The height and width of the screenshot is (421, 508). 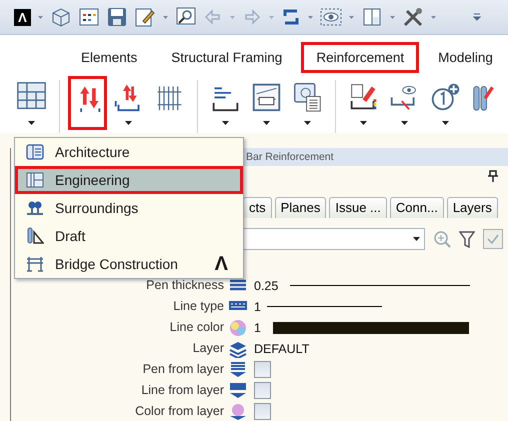 I want to click on color-swatch, so click(x=370, y=328).